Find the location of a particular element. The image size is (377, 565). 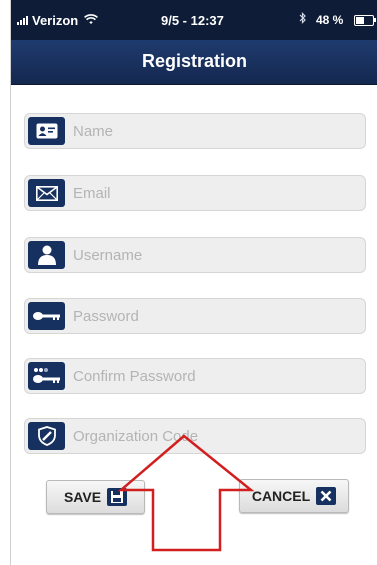

contact-card-icon is located at coordinates (46, 131).